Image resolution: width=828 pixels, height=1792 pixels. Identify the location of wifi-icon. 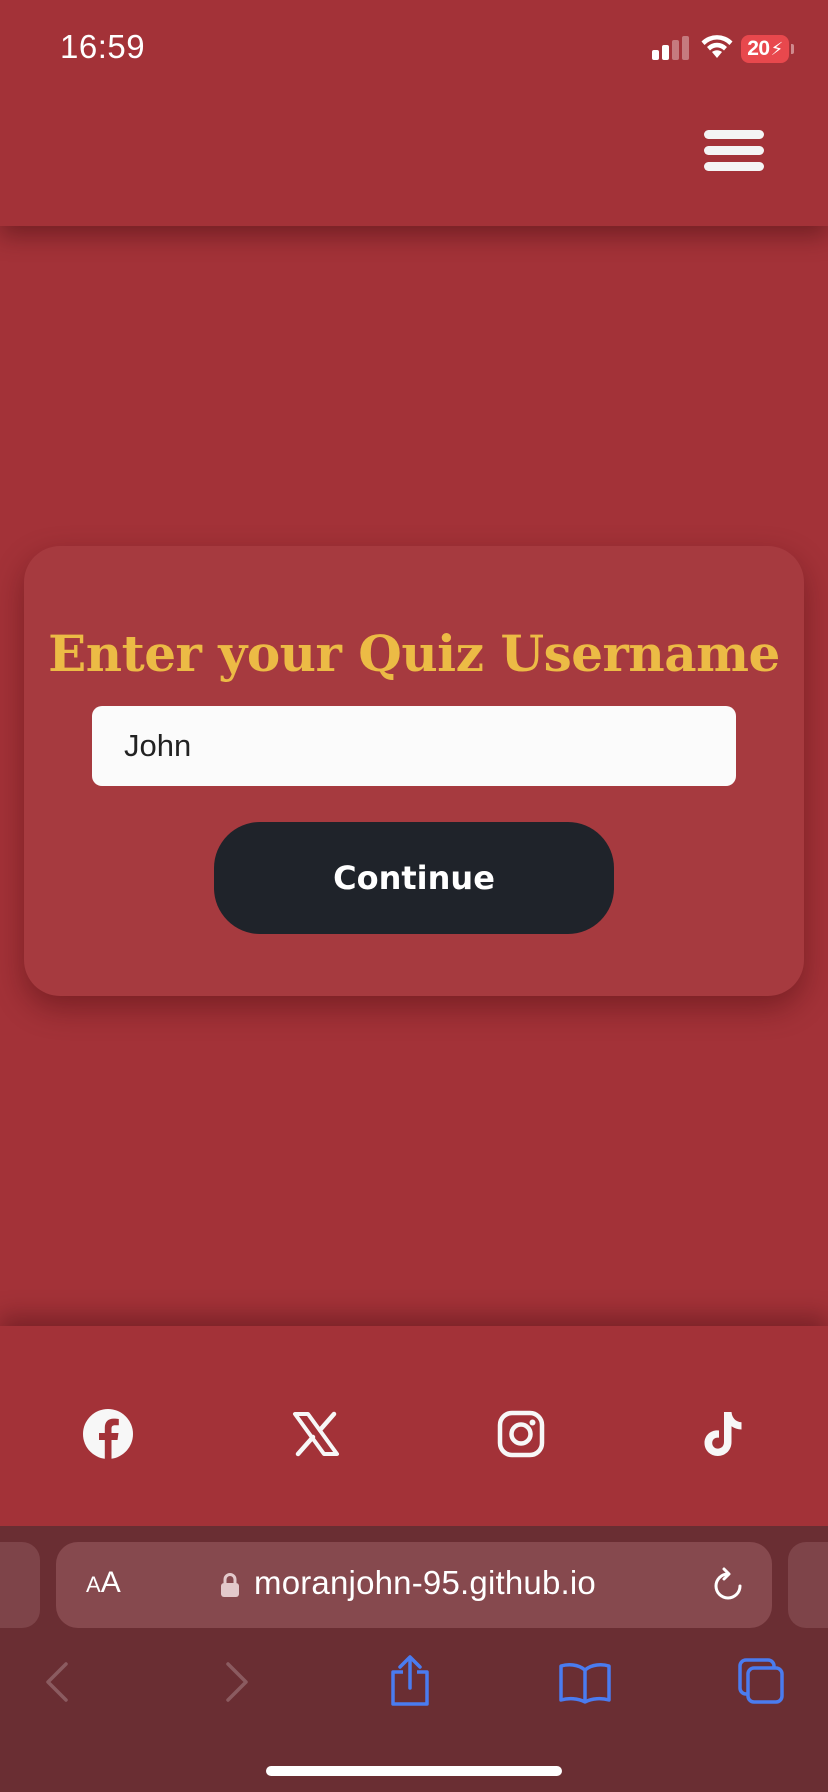
(717, 46).